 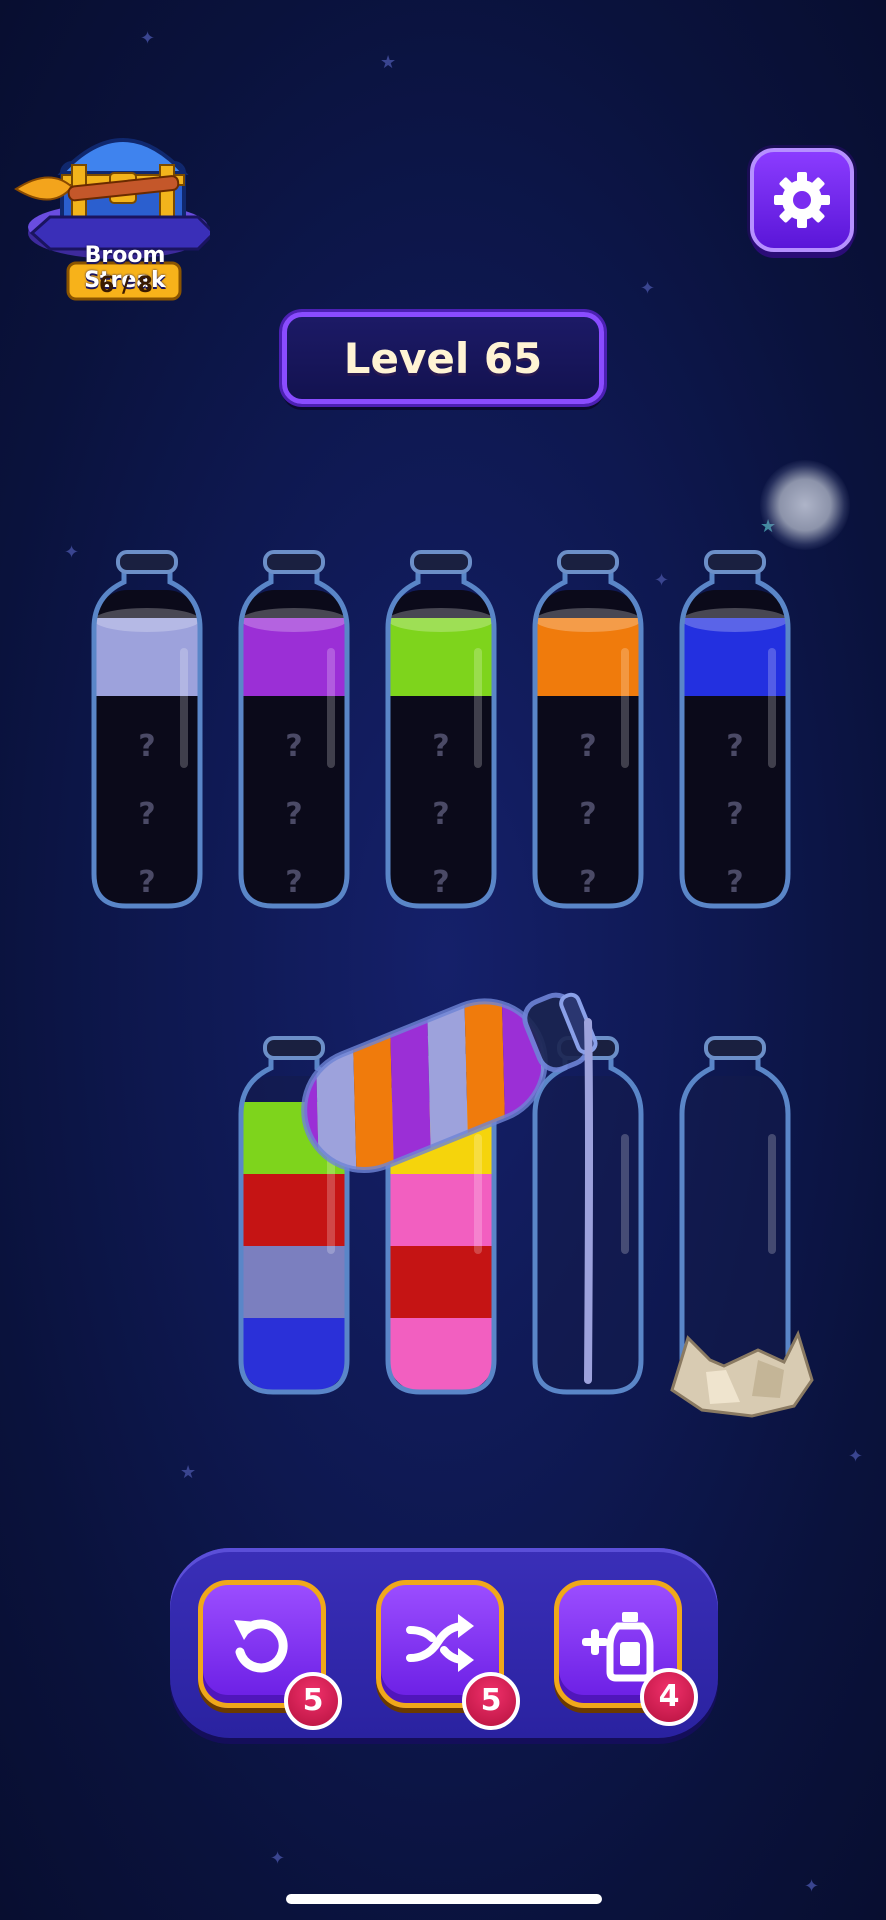 What do you see at coordinates (147, 728) in the screenshot?
I see `bottle-top-1: ???` at bounding box center [147, 728].